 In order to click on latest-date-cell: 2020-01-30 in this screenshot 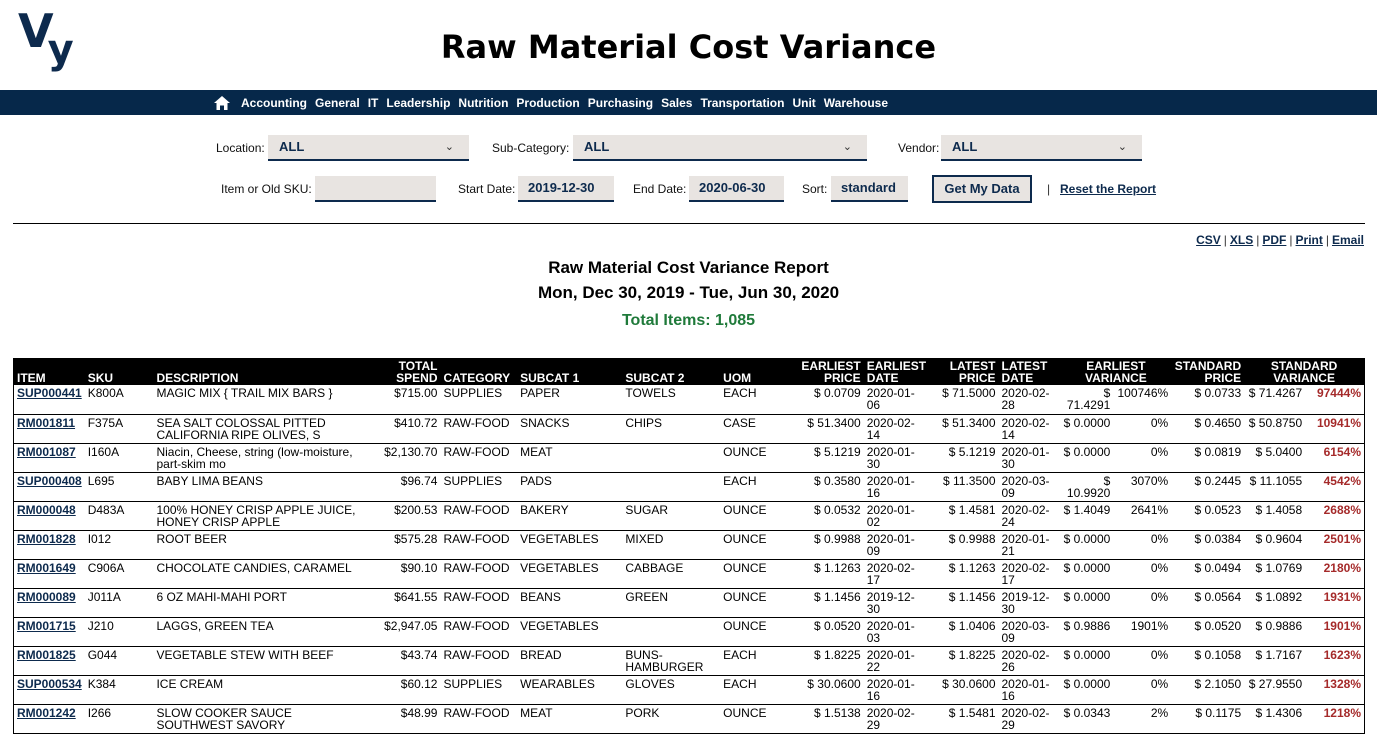, I will do `click(1029, 458)`.